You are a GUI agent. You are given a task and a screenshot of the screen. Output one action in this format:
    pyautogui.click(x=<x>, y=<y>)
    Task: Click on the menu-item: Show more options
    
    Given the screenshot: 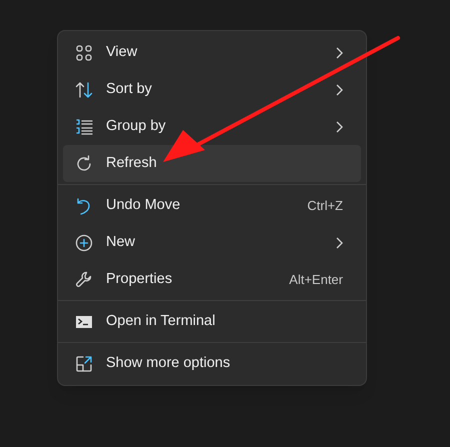 What is the action you would take?
    pyautogui.click(x=212, y=363)
    